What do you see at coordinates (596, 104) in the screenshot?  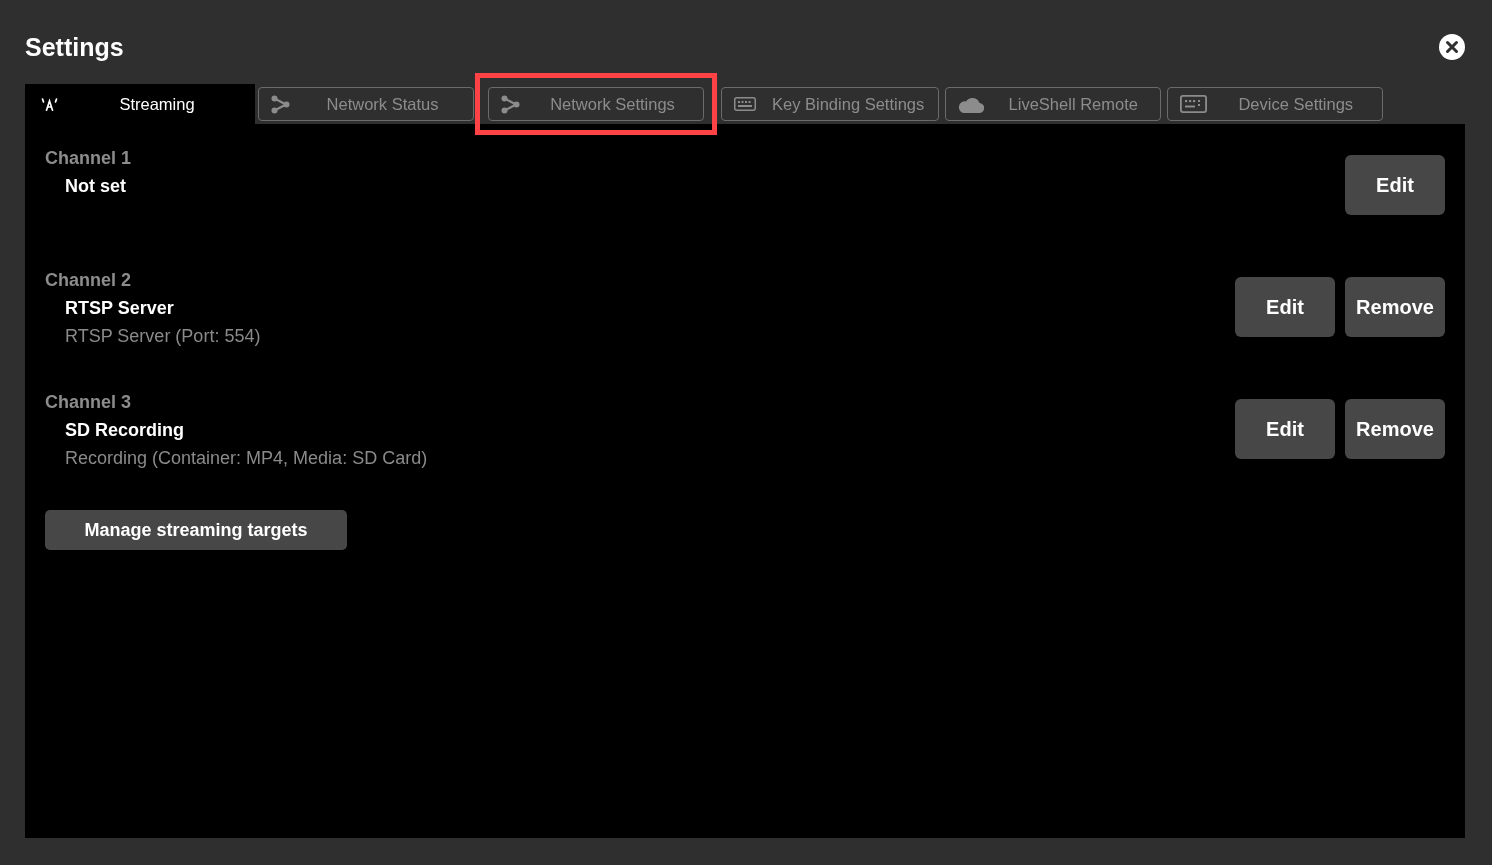 I see `settings-tab: Network Settings` at bounding box center [596, 104].